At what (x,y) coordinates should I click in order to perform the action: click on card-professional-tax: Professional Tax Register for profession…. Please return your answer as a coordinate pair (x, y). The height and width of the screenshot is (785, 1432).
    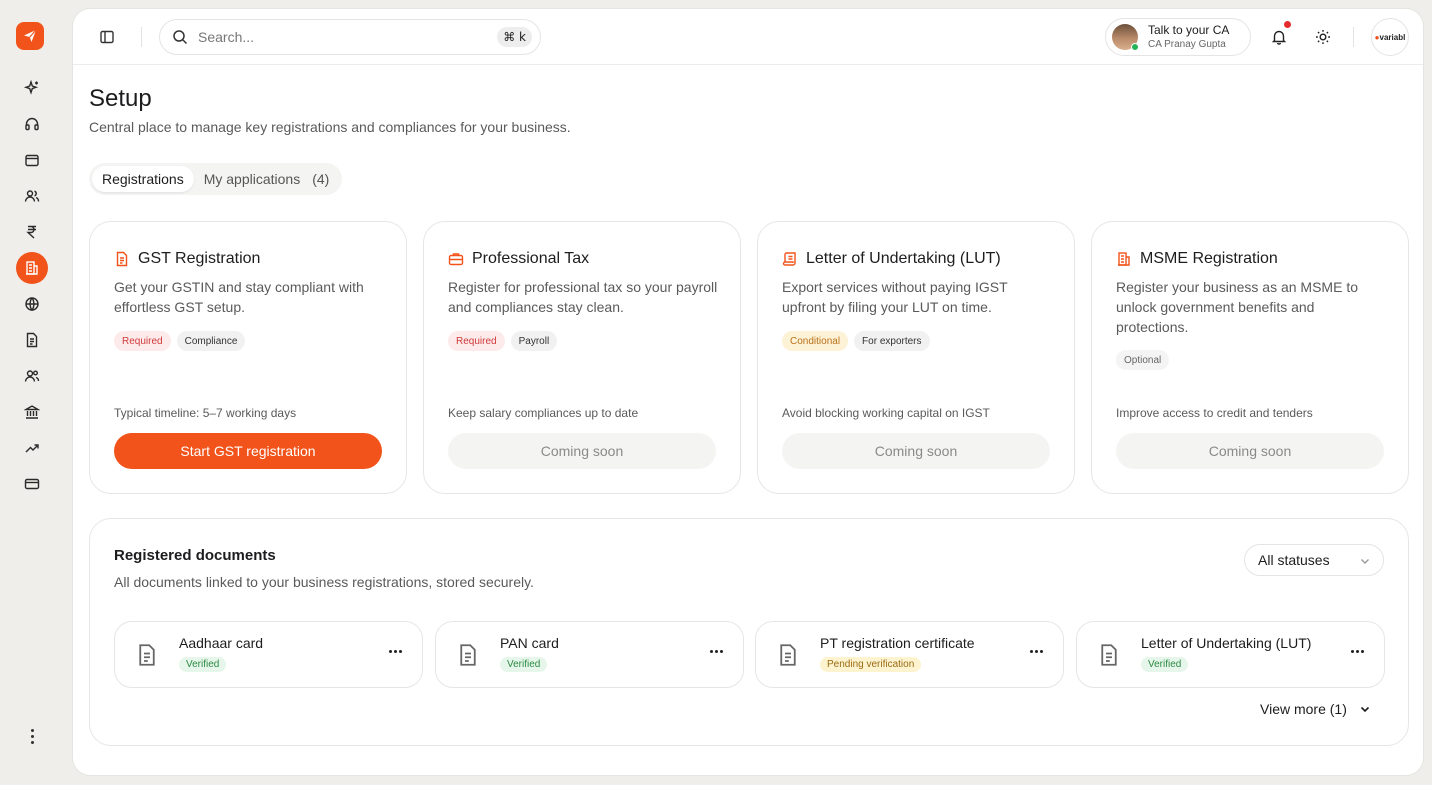
    Looking at the image, I should click on (582, 357).